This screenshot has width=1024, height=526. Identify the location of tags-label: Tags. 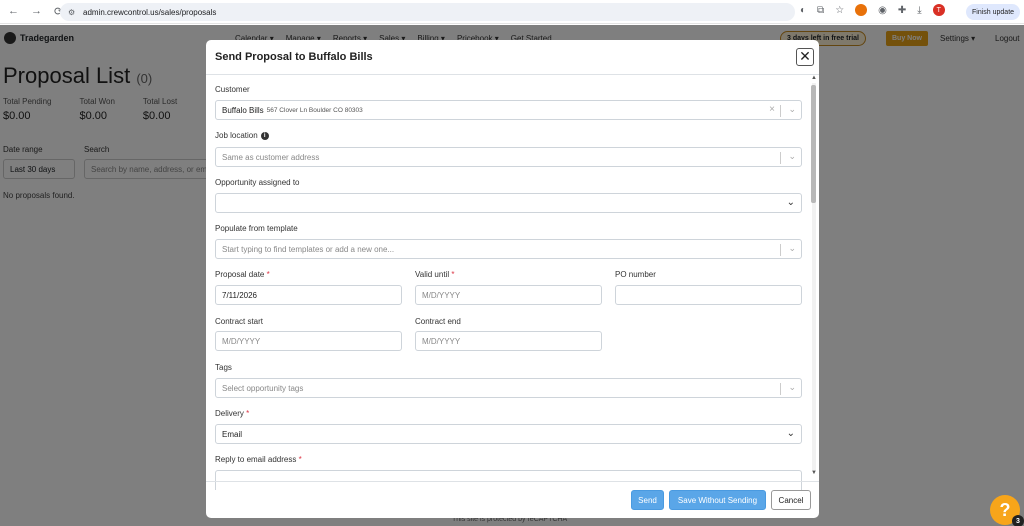
(223, 367).